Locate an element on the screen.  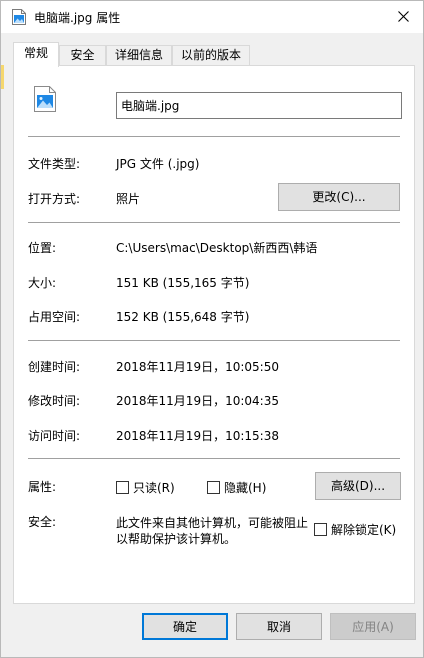
window-title: 电脑端.jpg 属性 is located at coordinates (77, 18).